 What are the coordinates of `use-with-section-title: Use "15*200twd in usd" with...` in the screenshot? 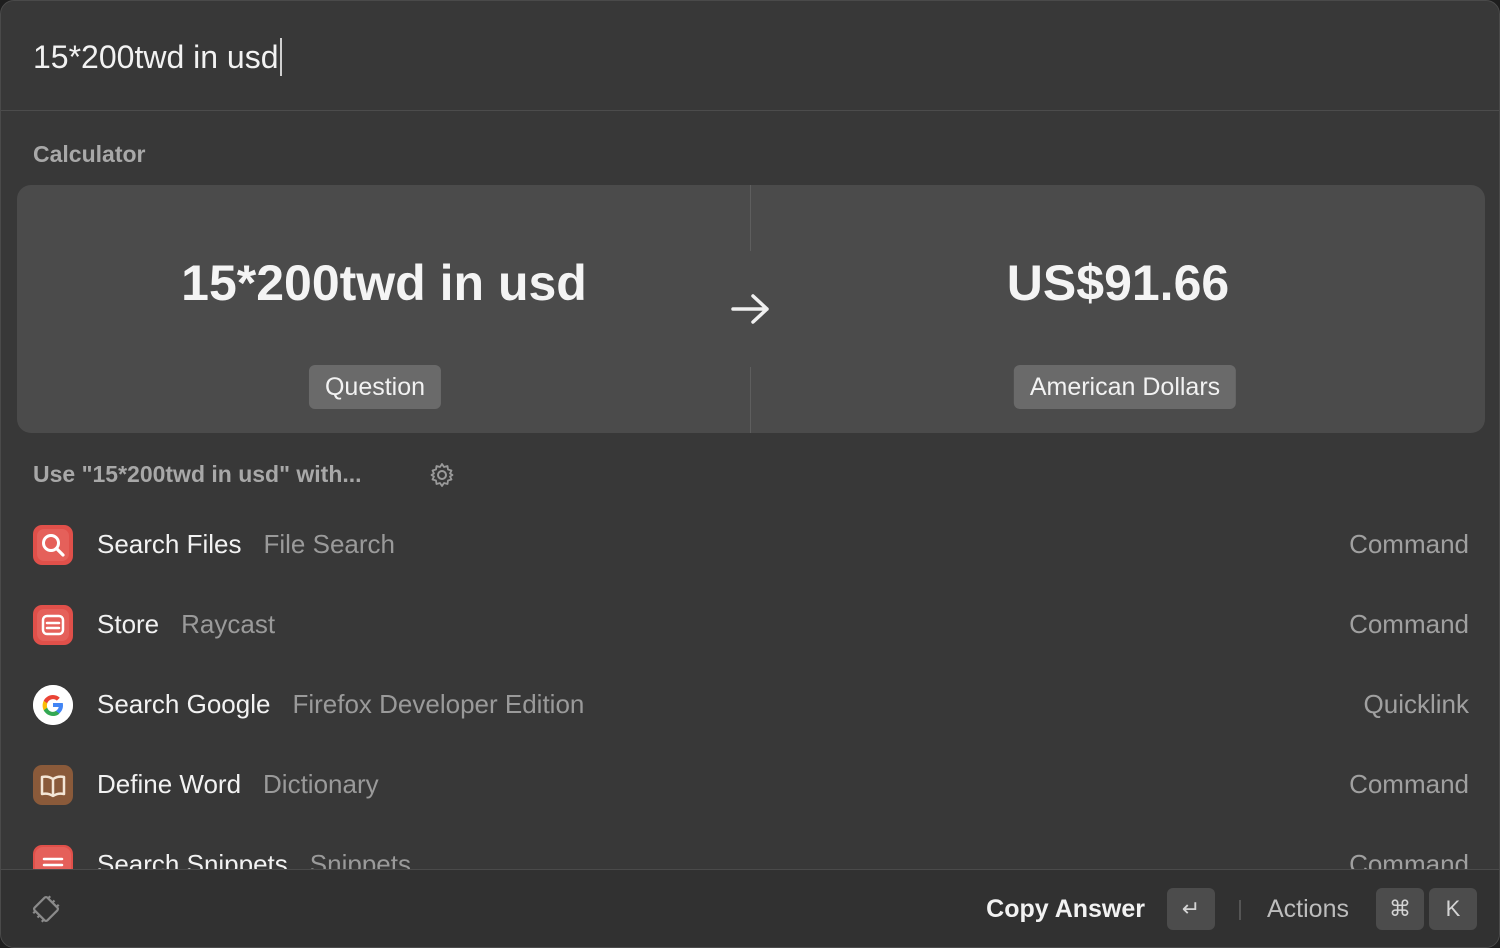 It's located at (197, 474).